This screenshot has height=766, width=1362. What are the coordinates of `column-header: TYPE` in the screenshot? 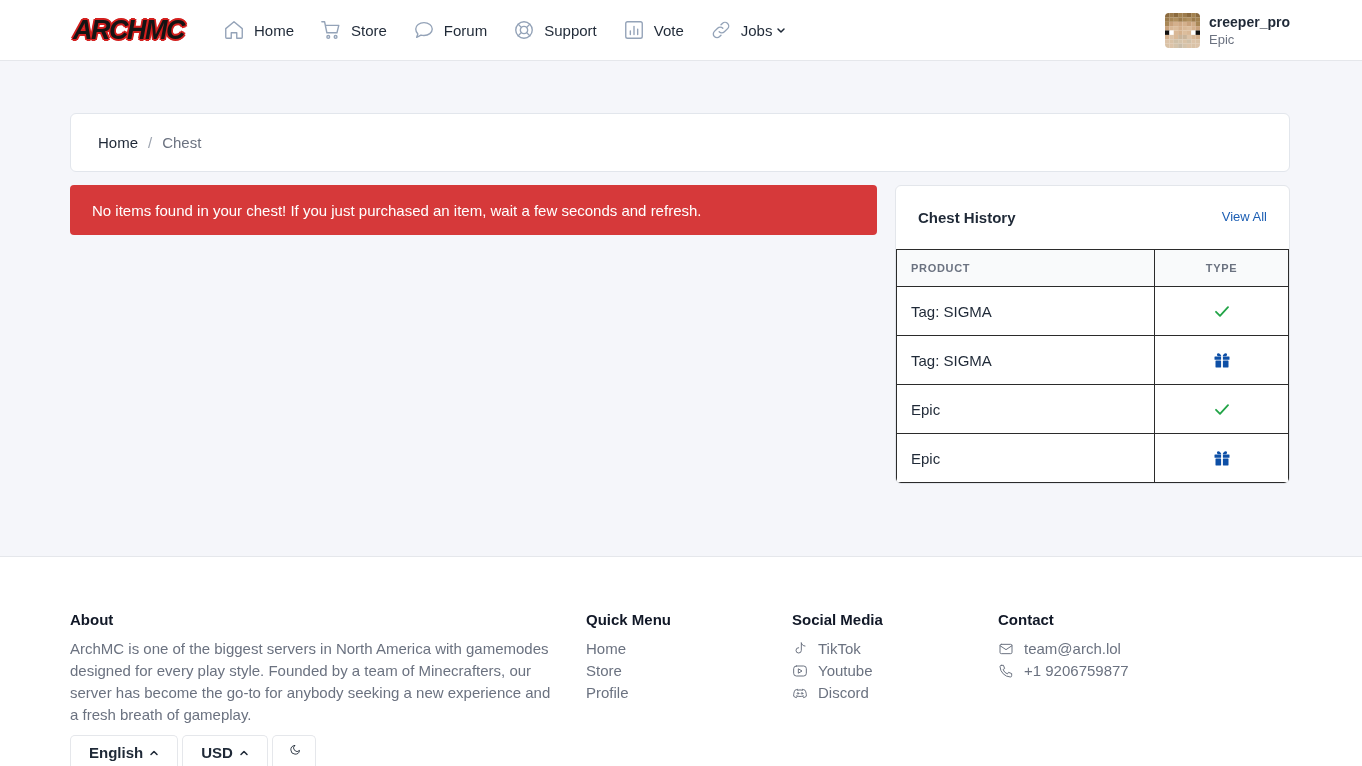 It's located at (1221, 268).